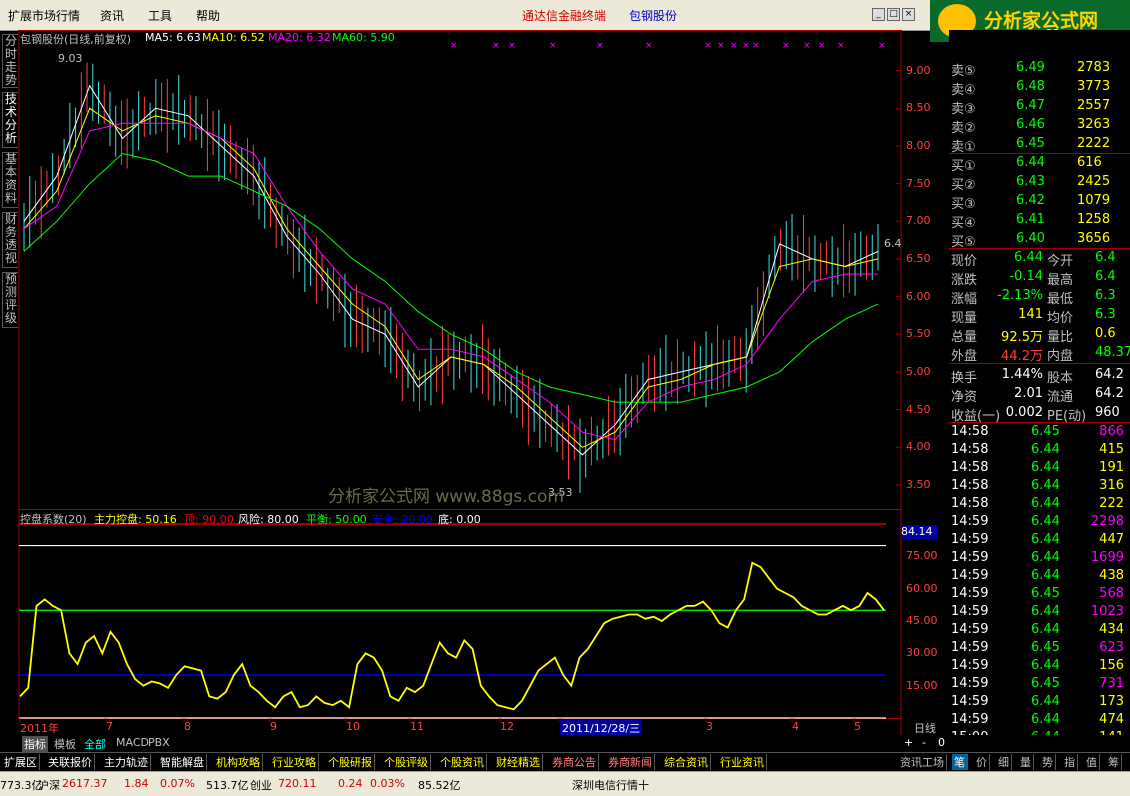 The width and height of the screenshot is (1130, 796). Describe the element at coordinates (208, 15) in the screenshot. I see `menu-item-help: 帮助` at that location.